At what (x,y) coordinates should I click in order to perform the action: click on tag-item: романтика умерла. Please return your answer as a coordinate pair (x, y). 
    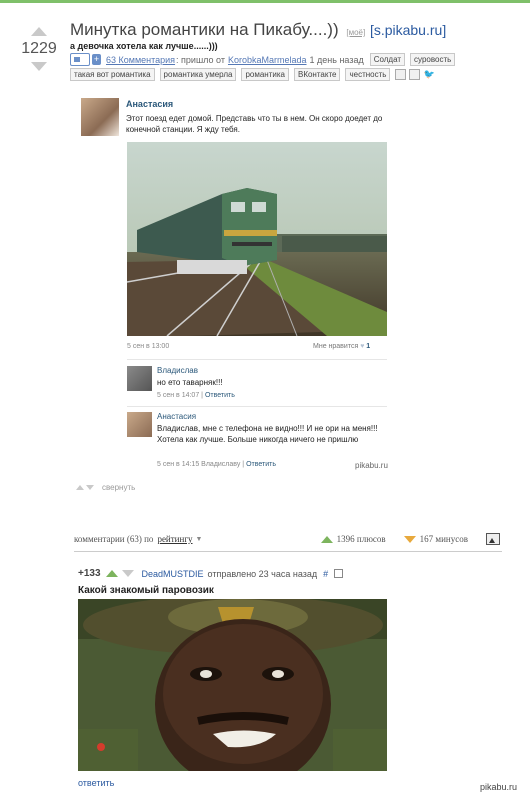
    Looking at the image, I should click on (198, 74).